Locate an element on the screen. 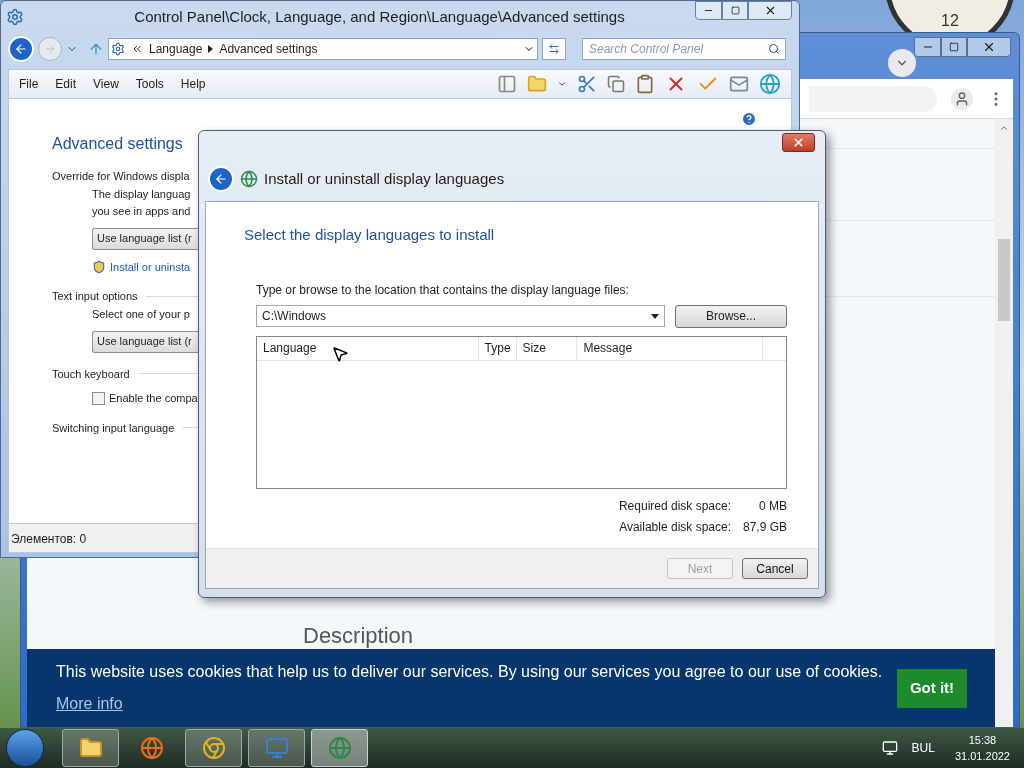 This screenshot has width=1024, height=768. description-text: Select one of your p is located at coordinates (141, 314).